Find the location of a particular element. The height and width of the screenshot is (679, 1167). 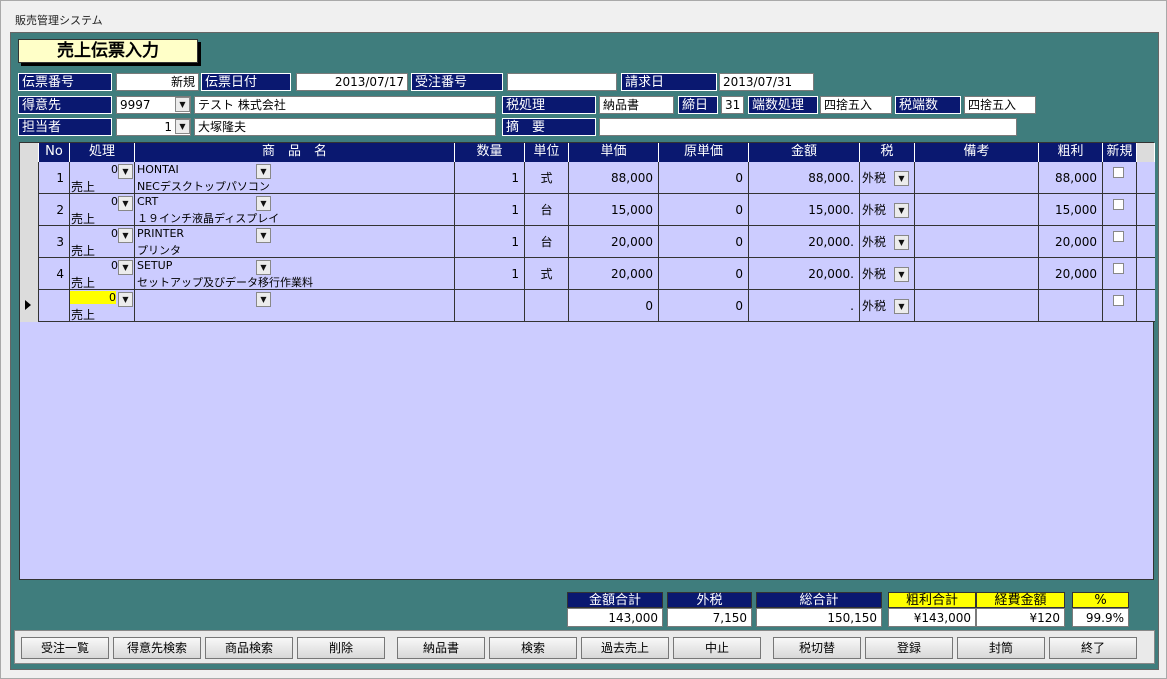

closing-field: 31 is located at coordinates (732, 105).